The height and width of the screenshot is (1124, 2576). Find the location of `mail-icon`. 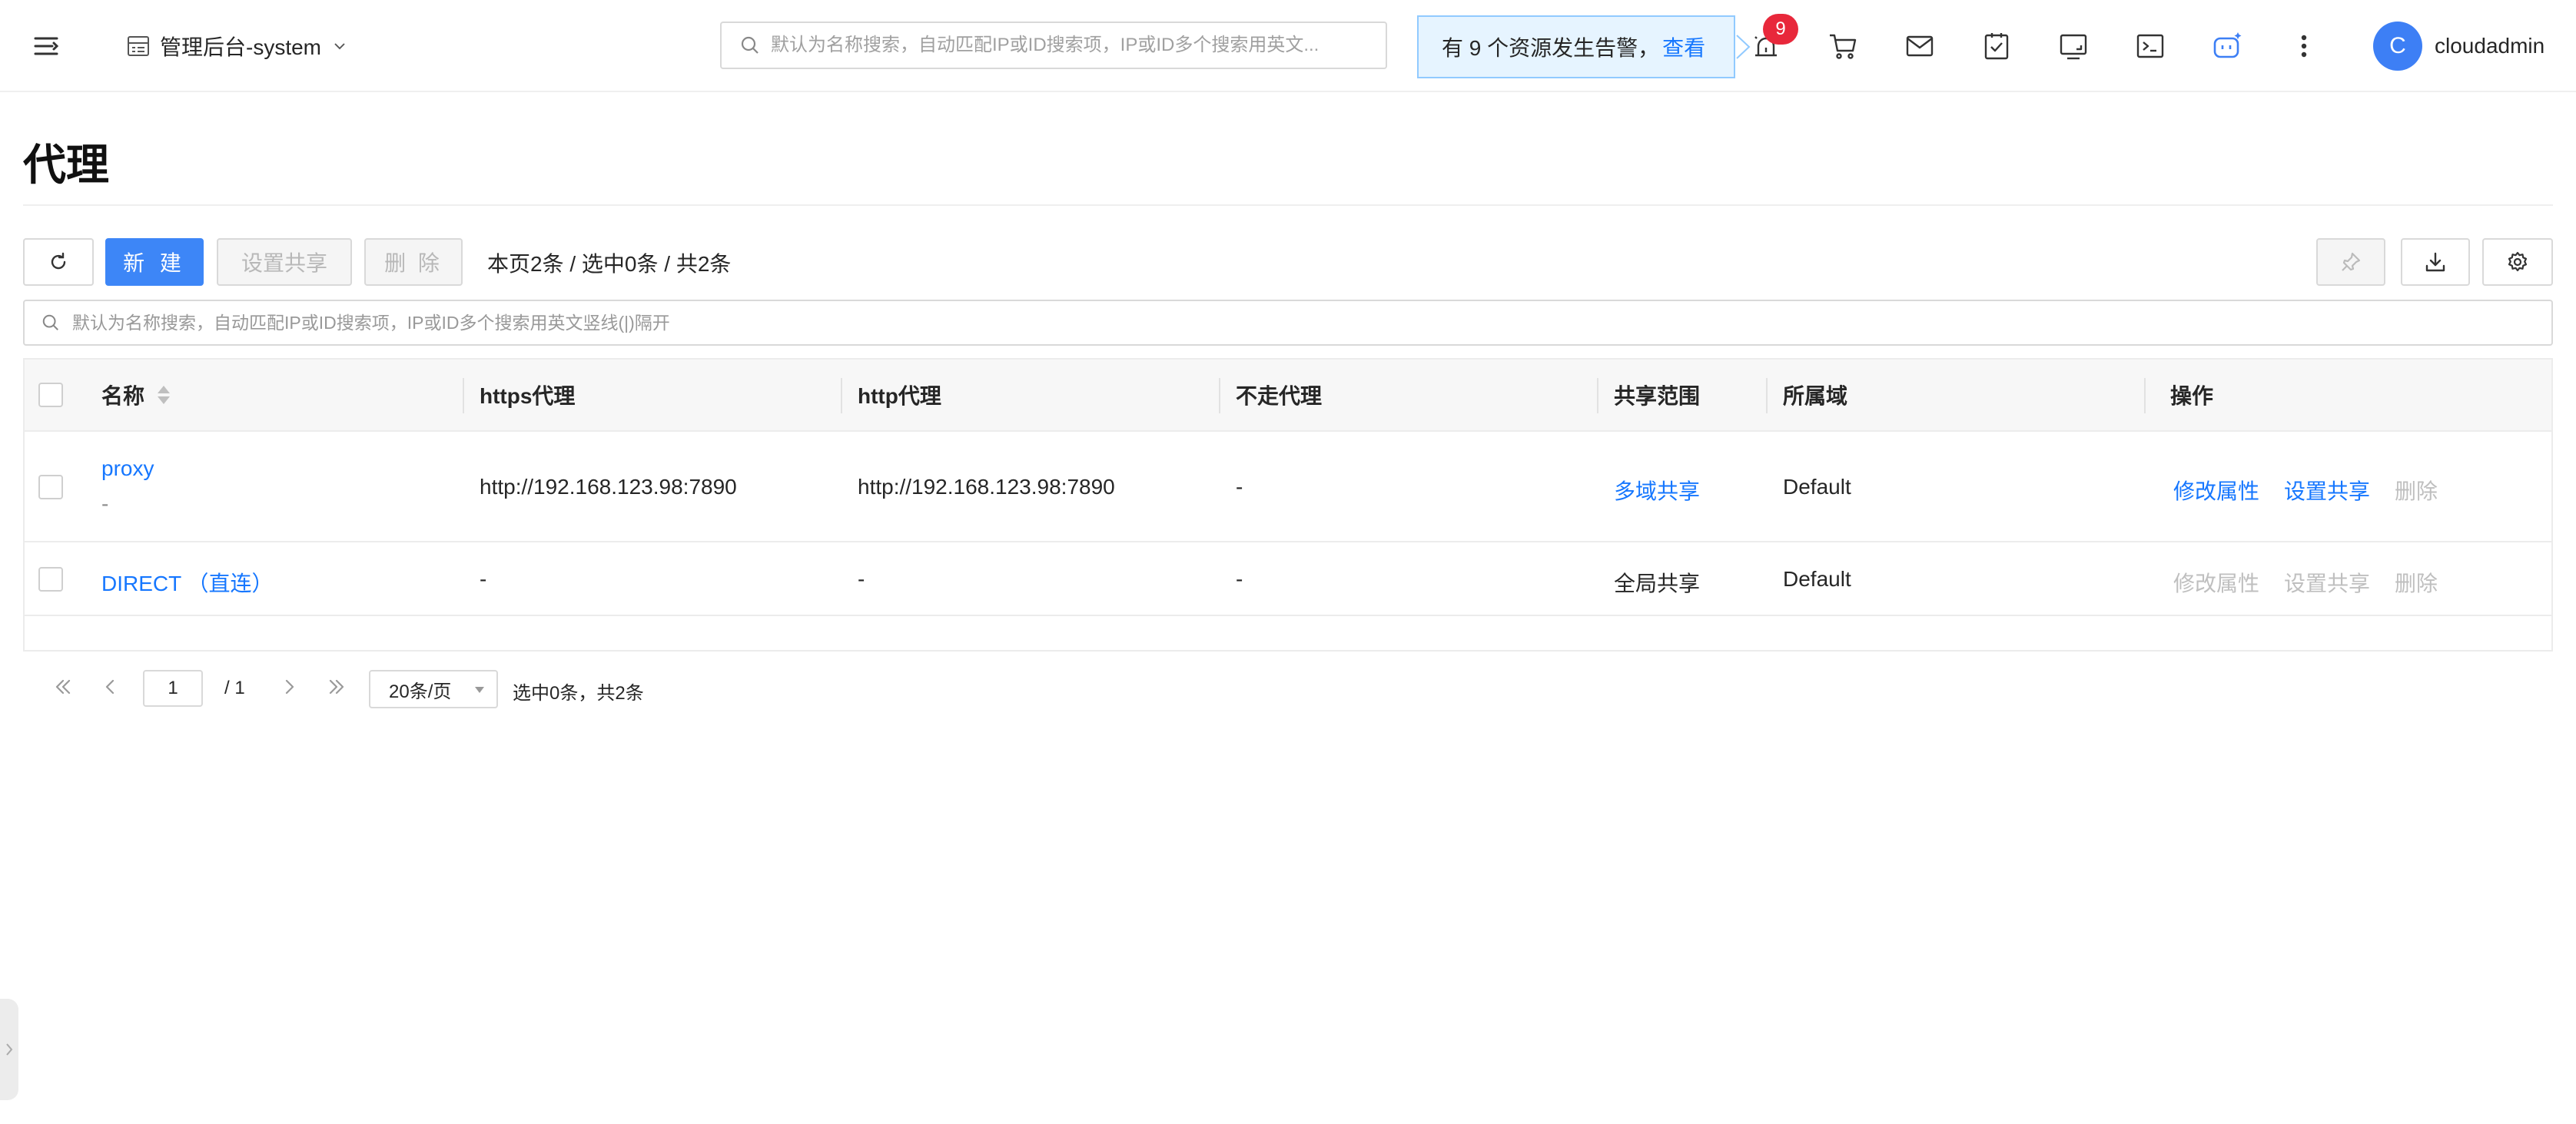

mail-icon is located at coordinates (1920, 46).